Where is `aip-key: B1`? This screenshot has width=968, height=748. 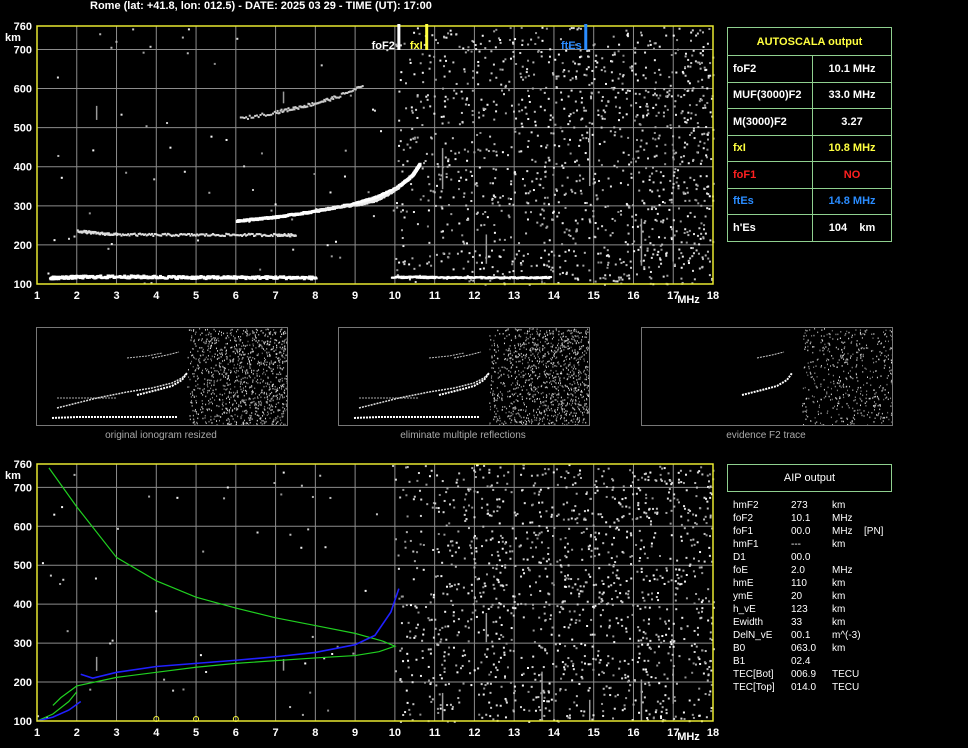
aip-key: B1 is located at coordinates (739, 661).